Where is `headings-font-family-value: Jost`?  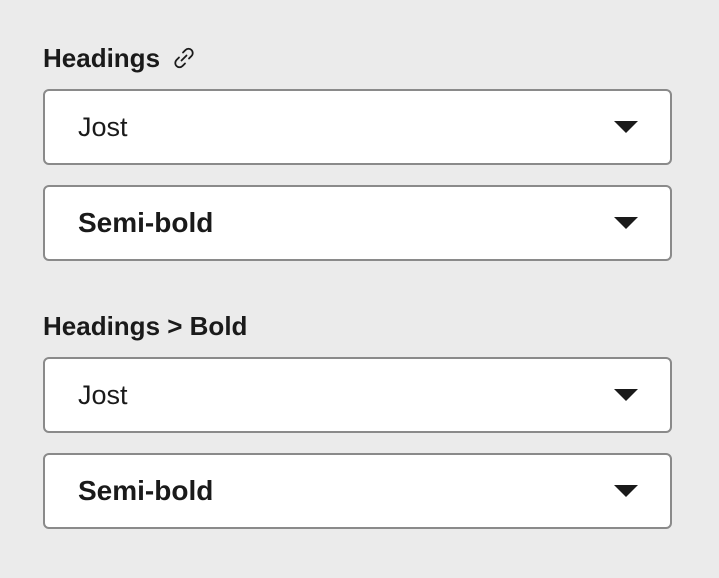 headings-font-family-value: Jost is located at coordinates (103, 126).